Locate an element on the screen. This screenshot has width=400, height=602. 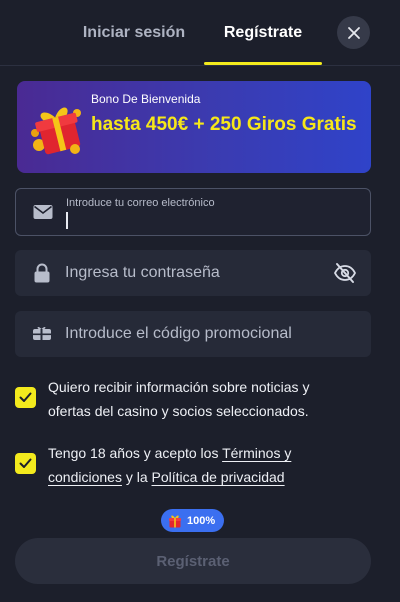
password-input is located at coordinates (200, 273).